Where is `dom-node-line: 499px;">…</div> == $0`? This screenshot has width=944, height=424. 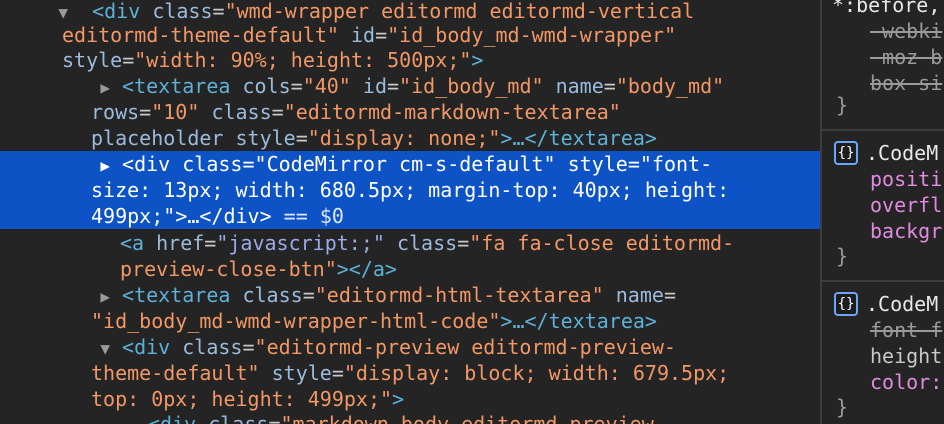
dom-node-line: 499px;">…</div> == $0 is located at coordinates (410, 216).